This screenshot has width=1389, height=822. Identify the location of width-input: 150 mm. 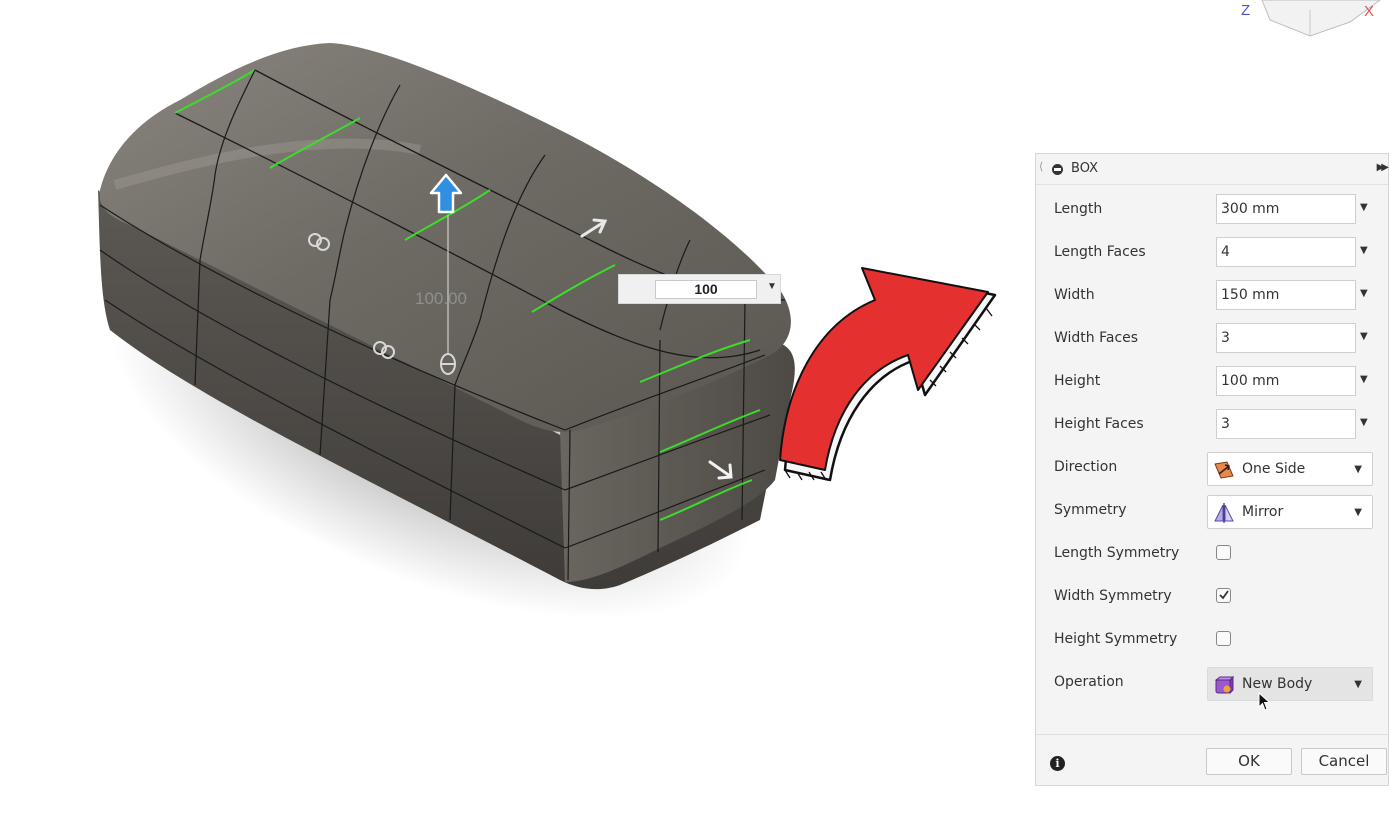
(1286, 295).